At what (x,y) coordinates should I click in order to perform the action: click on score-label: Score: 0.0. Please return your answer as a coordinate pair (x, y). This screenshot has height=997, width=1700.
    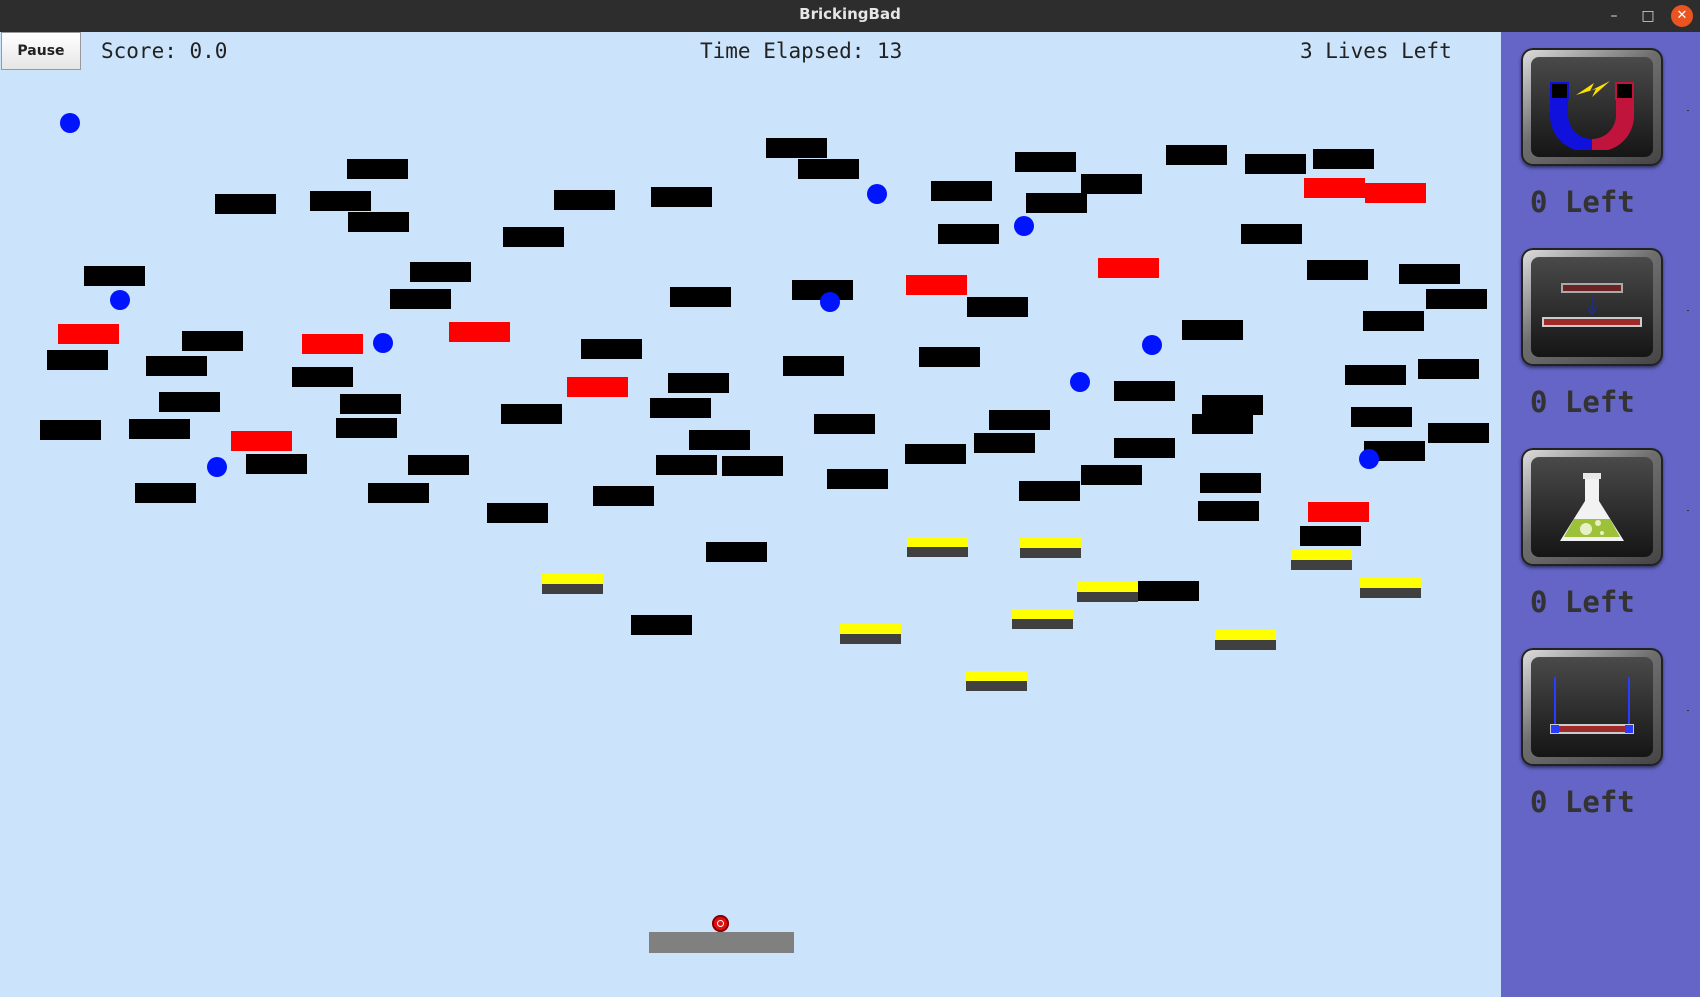
    Looking at the image, I should click on (164, 51).